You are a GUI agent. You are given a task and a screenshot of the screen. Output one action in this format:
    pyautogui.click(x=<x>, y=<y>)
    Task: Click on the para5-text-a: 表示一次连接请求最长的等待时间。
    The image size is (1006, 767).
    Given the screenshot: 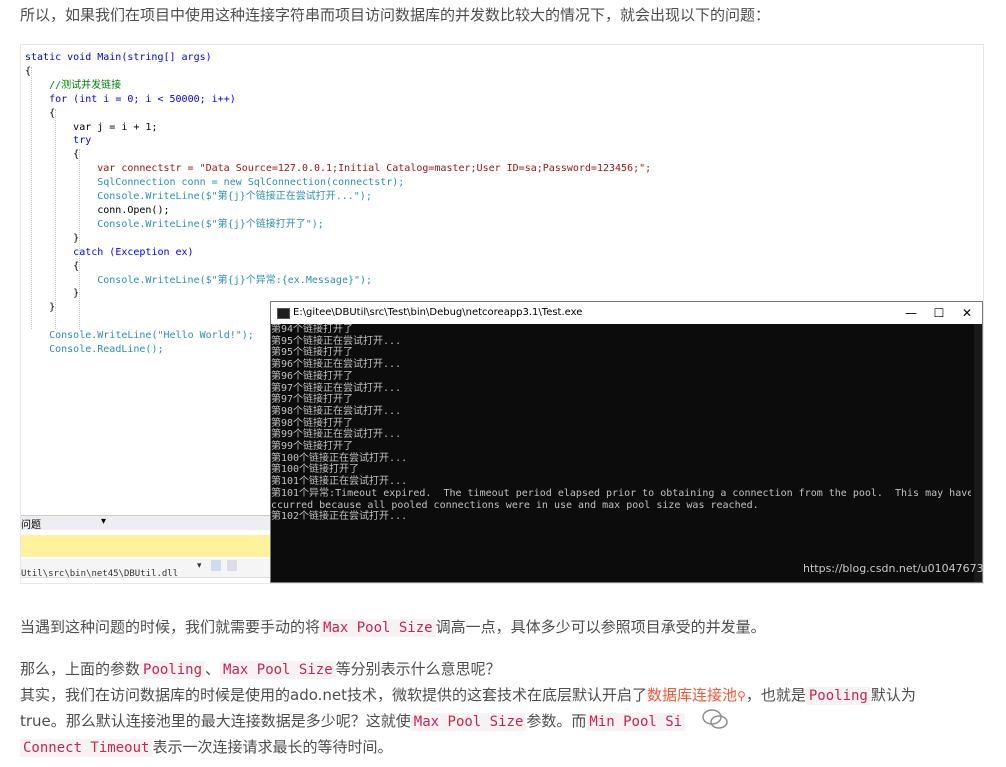 What is the action you would take?
    pyautogui.click(x=272, y=747)
    